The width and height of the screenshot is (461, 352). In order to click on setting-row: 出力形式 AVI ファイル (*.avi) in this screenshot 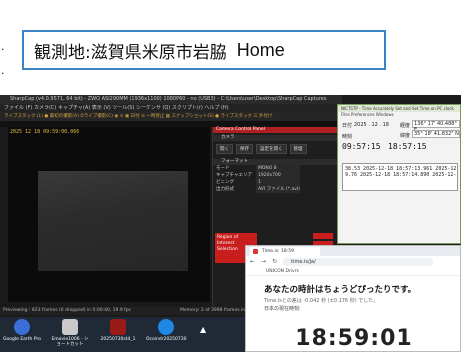, I will do `click(276, 189)`.